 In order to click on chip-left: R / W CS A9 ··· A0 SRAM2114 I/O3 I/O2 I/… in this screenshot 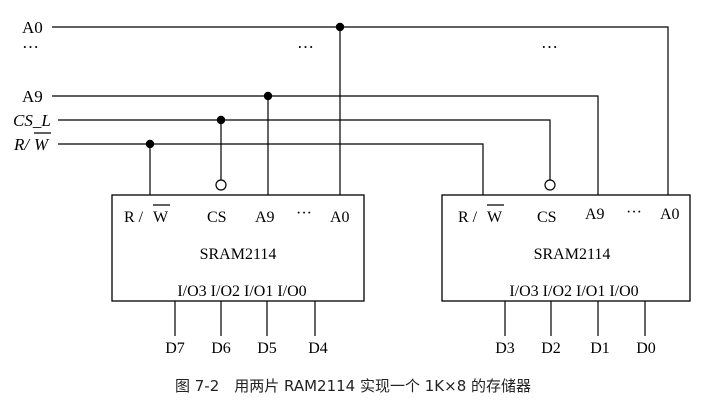, I will do `click(238, 248)`.